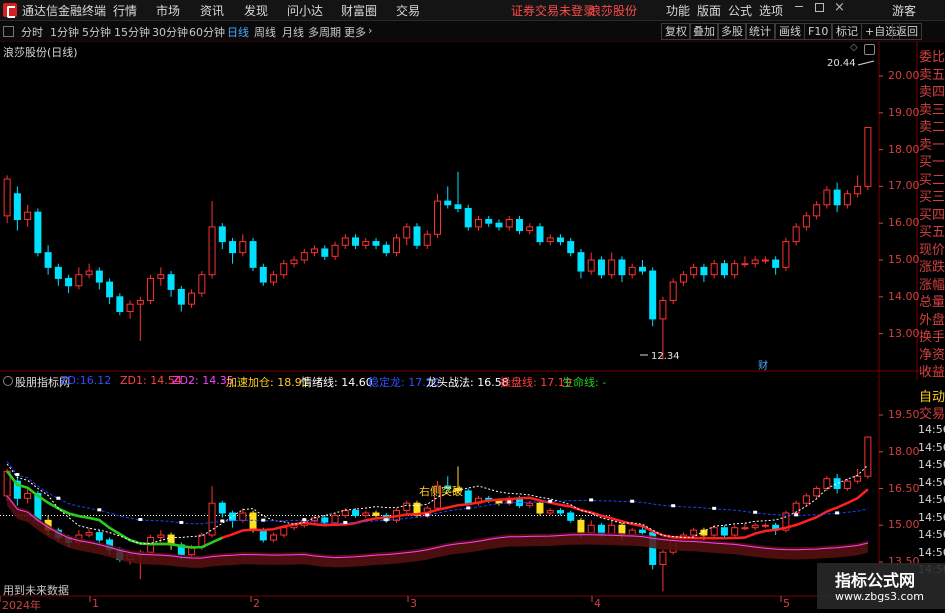  What do you see at coordinates (763, 364) in the screenshot?
I see `finance-marker: 财` at bounding box center [763, 364].